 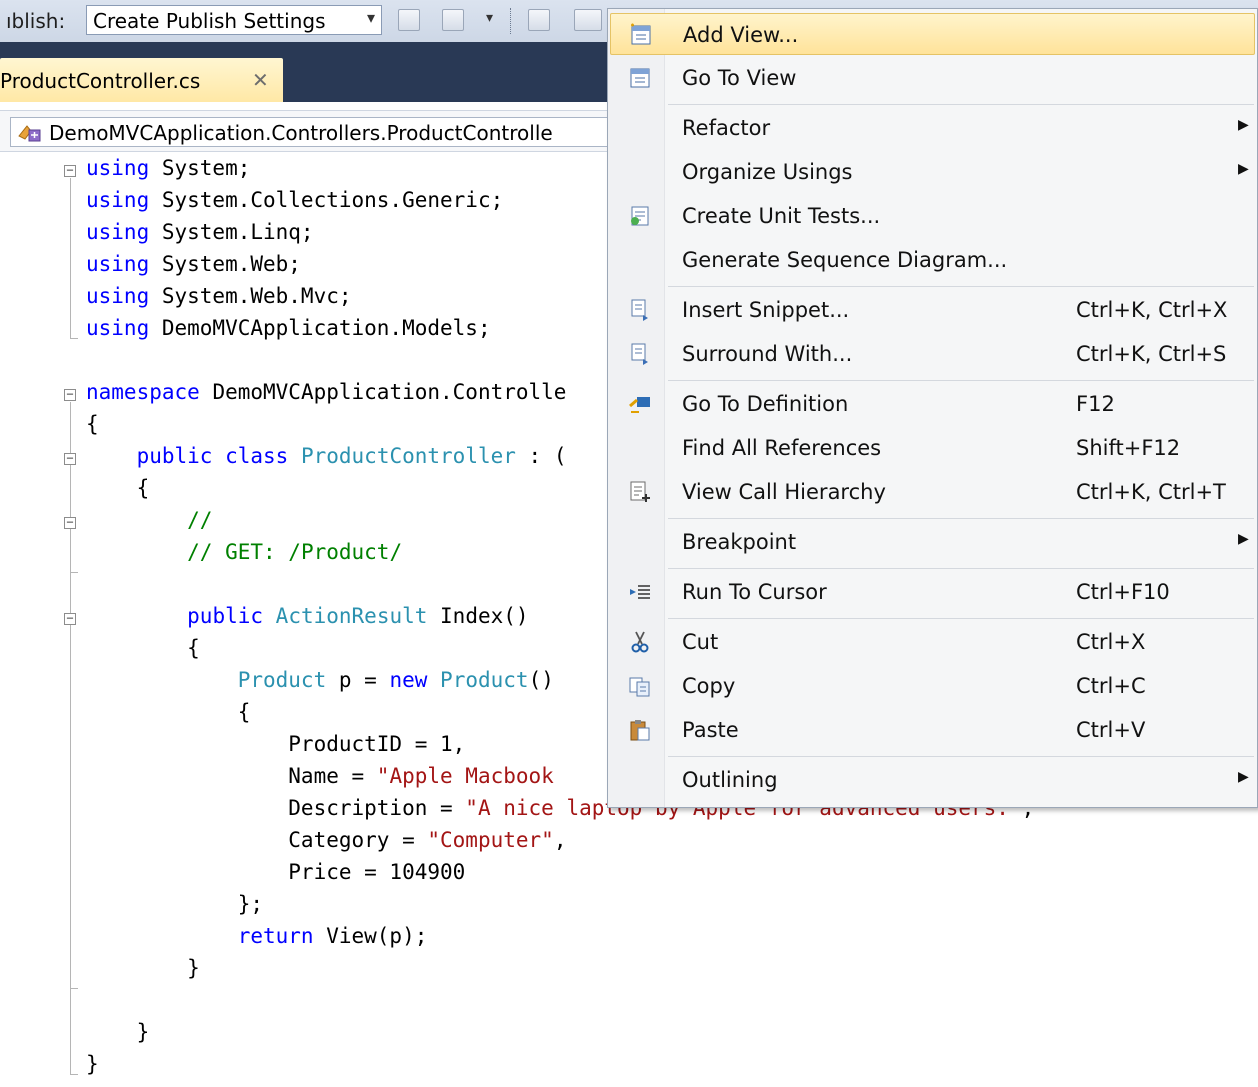 What do you see at coordinates (168, 168) in the screenshot?
I see `code-line: using System;` at bounding box center [168, 168].